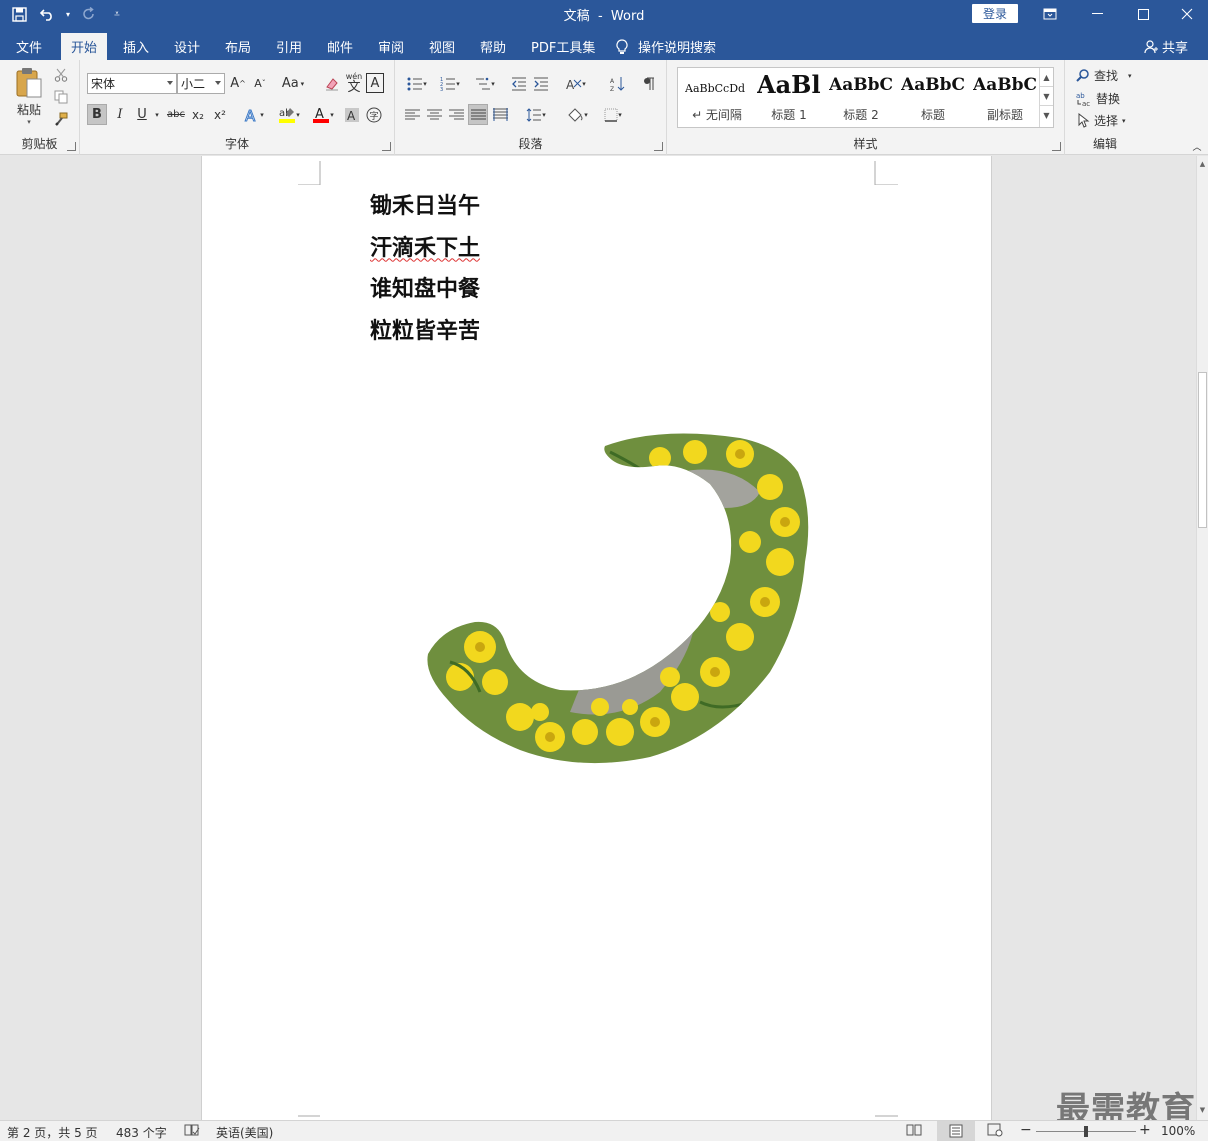 The width and height of the screenshot is (1208, 1141). What do you see at coordinates (861, 98) in the screenshot?
I see `style-heading-2: AaBbC 标题 2` at bounding box center [861, 98].